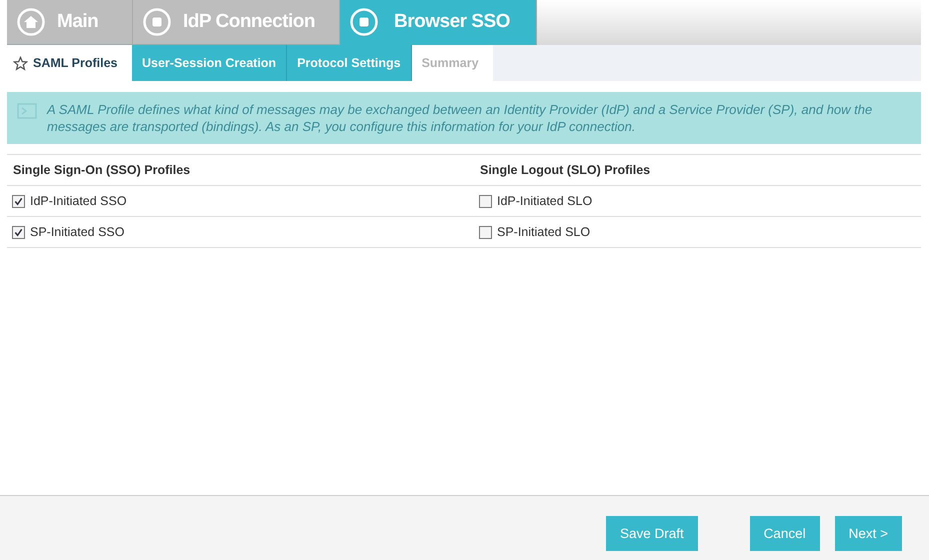  Describe the element at coordinates (31, 22) in the screenshot. I see `home-icon` at that location.